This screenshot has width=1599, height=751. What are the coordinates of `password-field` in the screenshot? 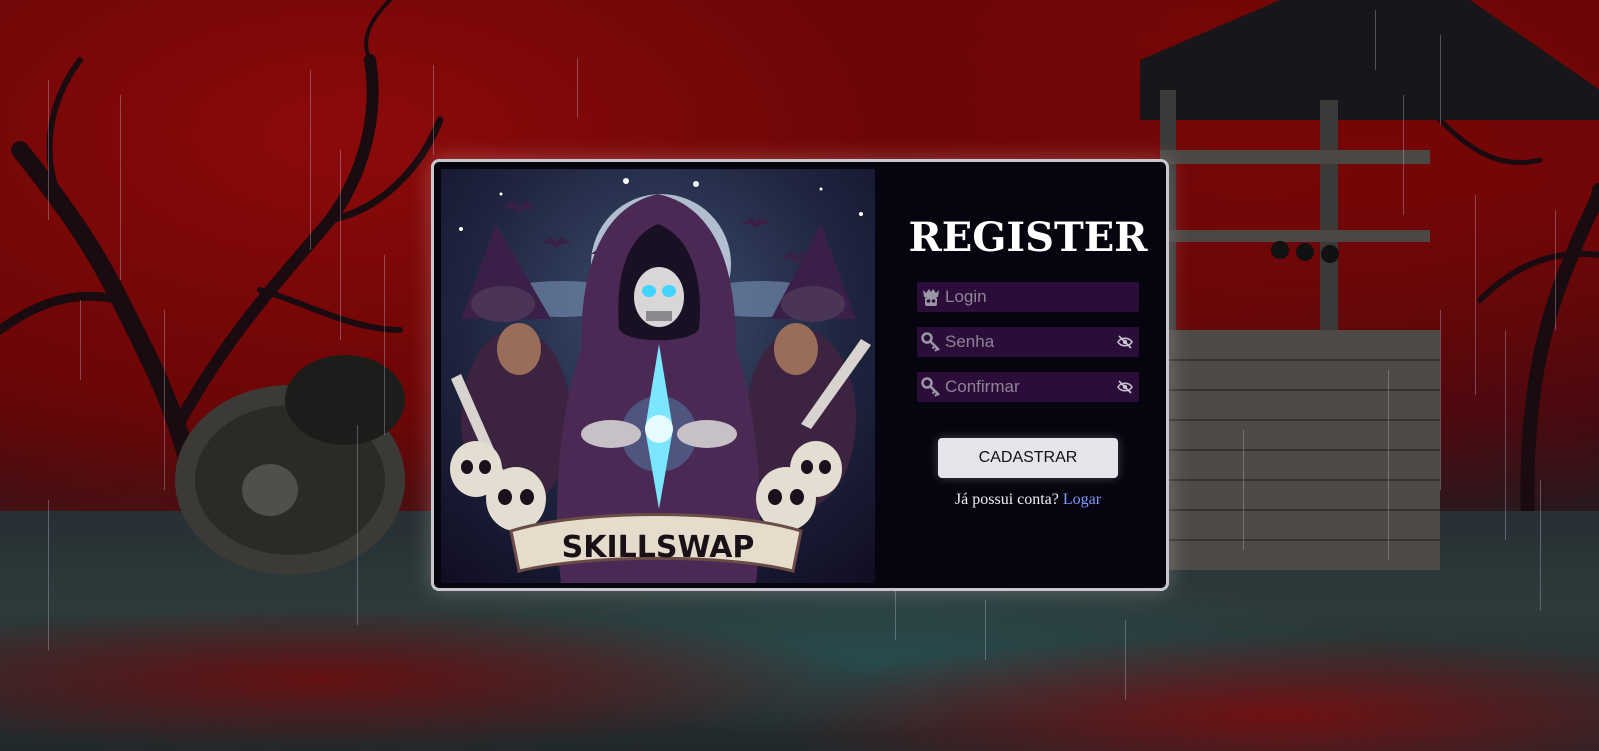 It's located at (1028, 342).